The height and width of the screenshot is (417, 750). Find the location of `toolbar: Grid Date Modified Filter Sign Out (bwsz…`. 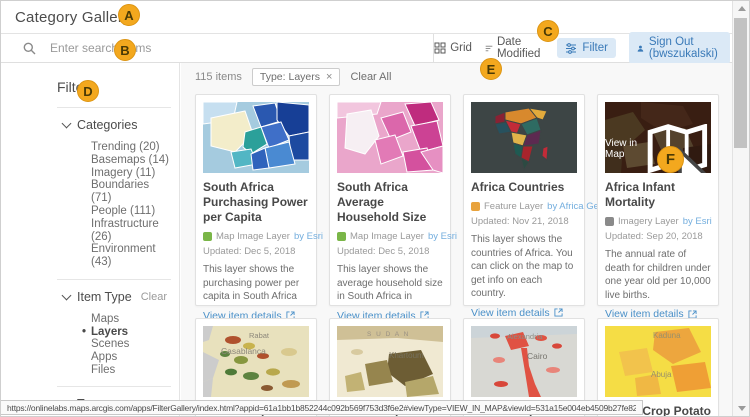

toolbar: Grid Date Modified Filter Sign Out (bwsz… is located at coordinates (583, 48).